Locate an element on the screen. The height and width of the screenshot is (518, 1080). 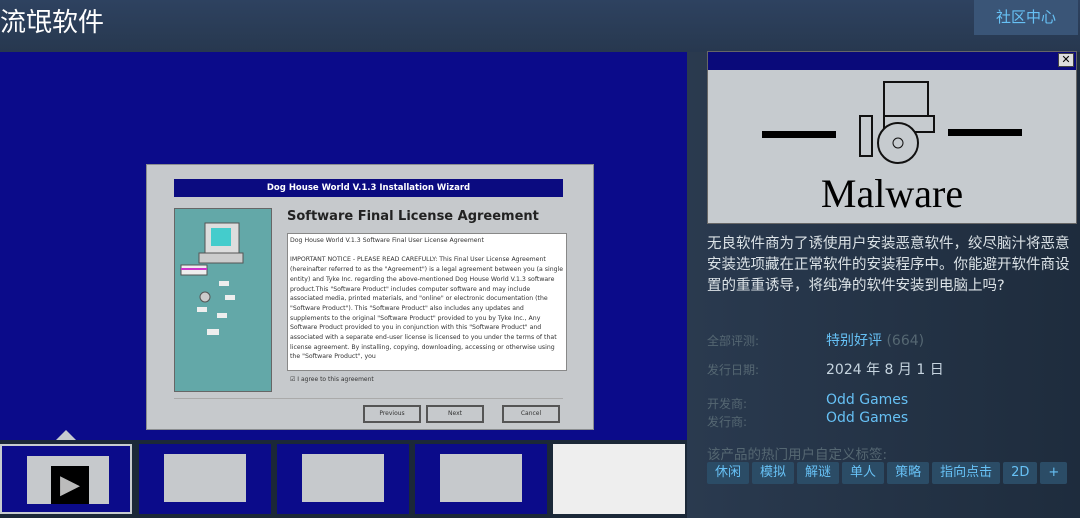
release-date-value: 2024 年 8 月 1 日 is located at coordinates (885, 370).